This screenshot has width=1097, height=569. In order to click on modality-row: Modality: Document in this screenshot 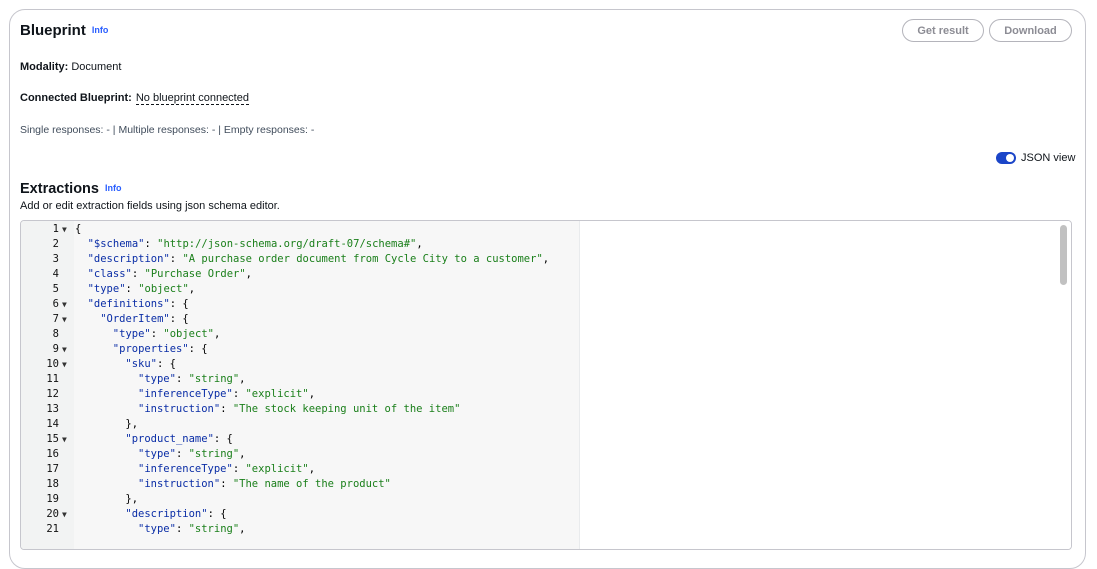, I will do `click(70, 67)`.